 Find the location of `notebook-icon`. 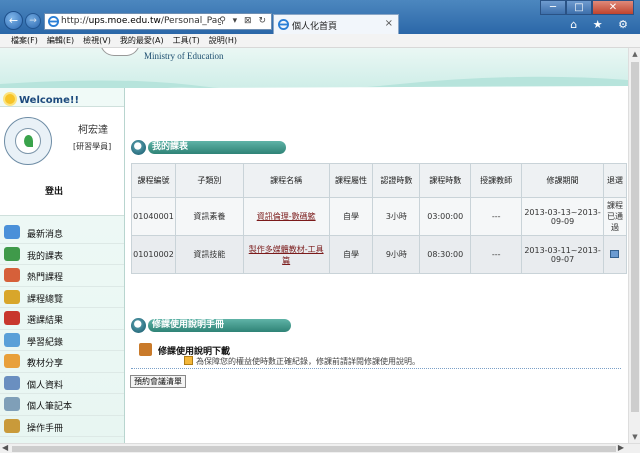

notebook-icon is located at coordinates (12, 404).